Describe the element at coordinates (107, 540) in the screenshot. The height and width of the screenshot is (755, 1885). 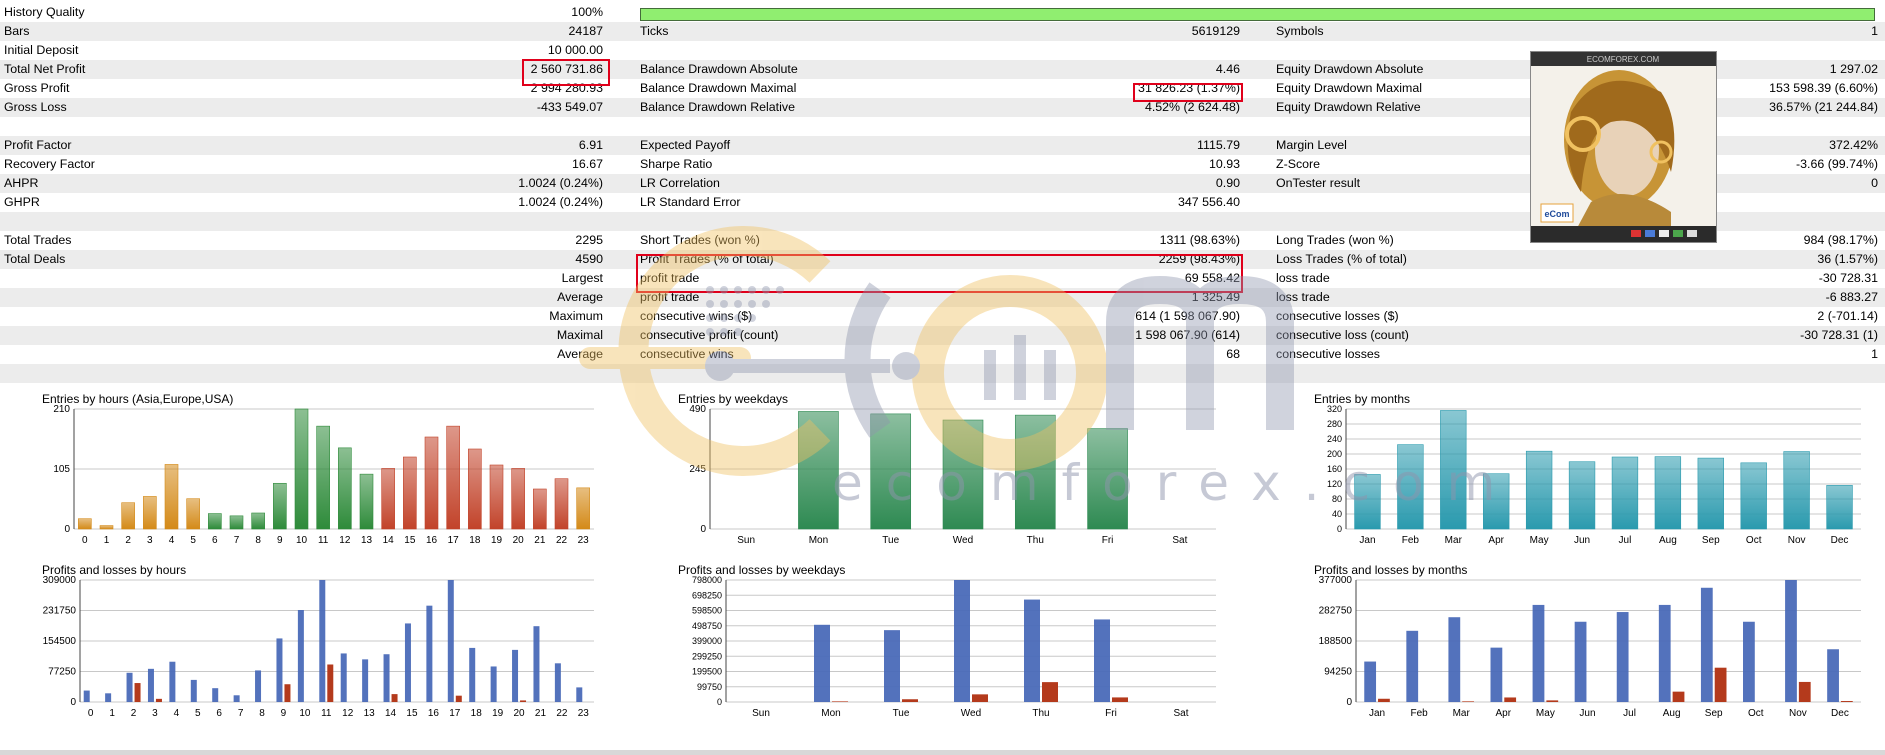
I see `x-tick-label: 1` at that location.